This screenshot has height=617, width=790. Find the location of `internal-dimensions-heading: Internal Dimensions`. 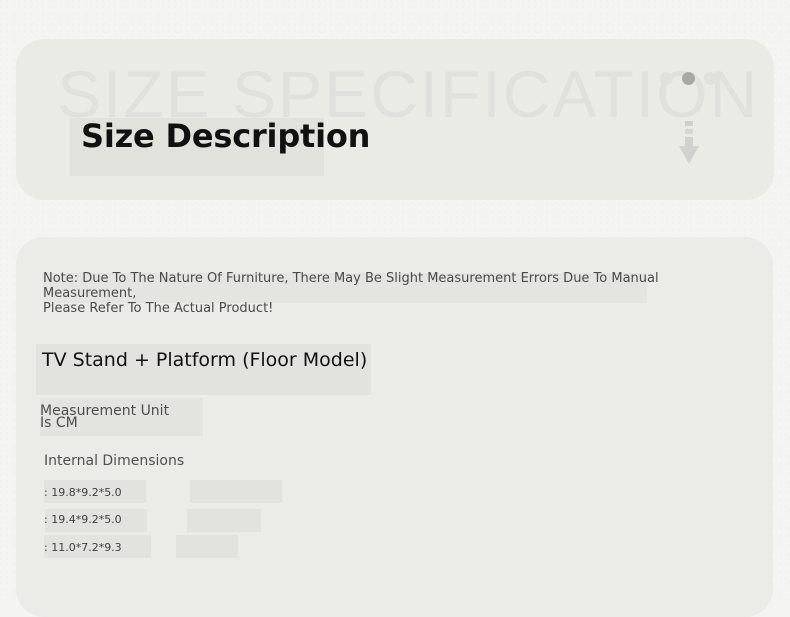

internal-dimensions-heading: Internal Dimensions is located at coordinates (114, 461).